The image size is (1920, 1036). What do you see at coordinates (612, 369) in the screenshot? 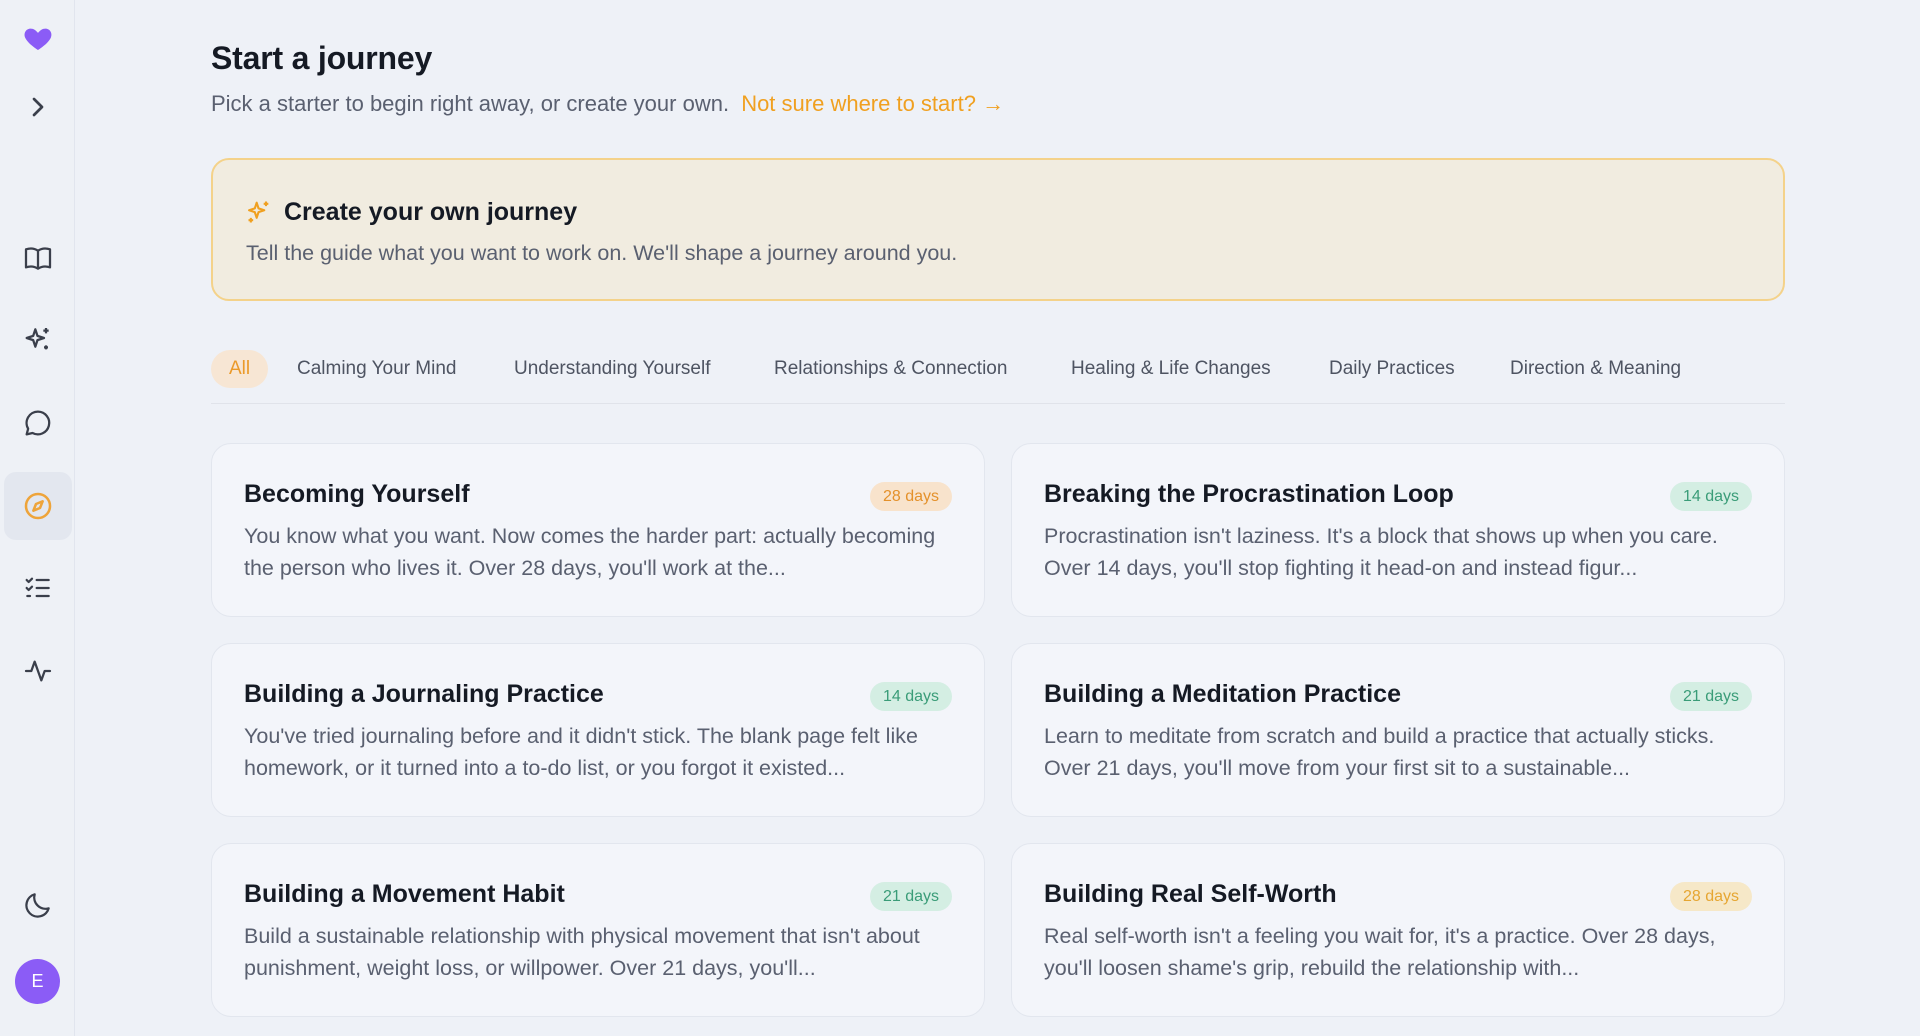
I see `tab-understanding-yourself: Understanding Yourself` at bounding box center [612, 369].